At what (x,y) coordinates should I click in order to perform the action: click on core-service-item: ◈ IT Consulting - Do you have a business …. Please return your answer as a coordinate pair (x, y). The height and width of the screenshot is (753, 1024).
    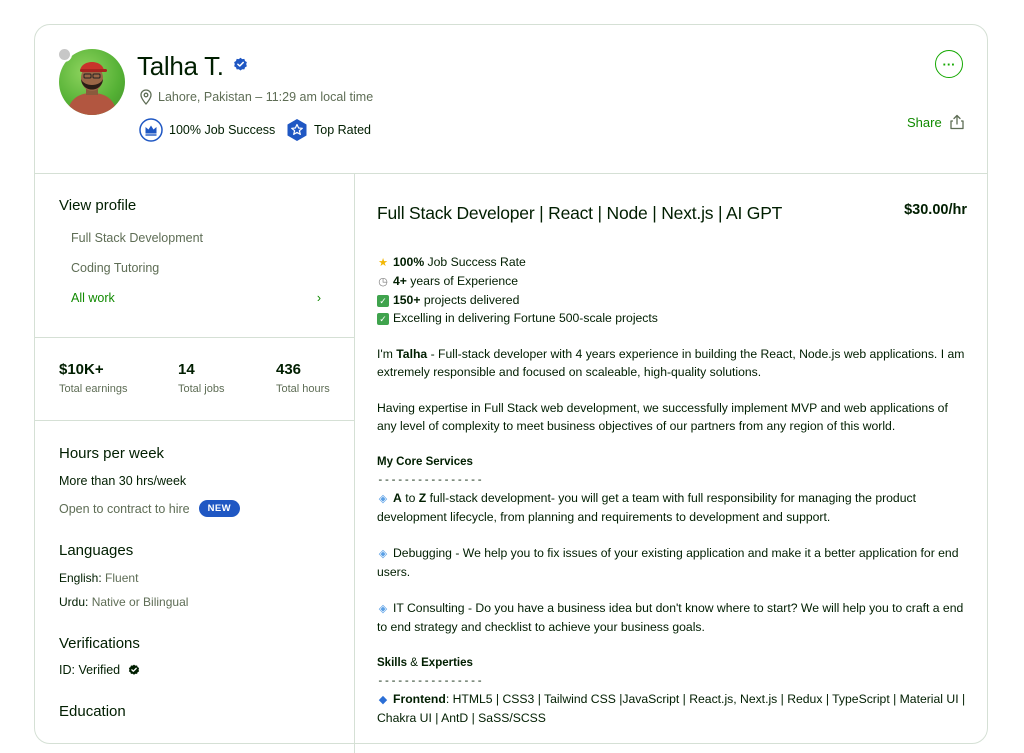
    Looking at the image, I should click on (670, 617).